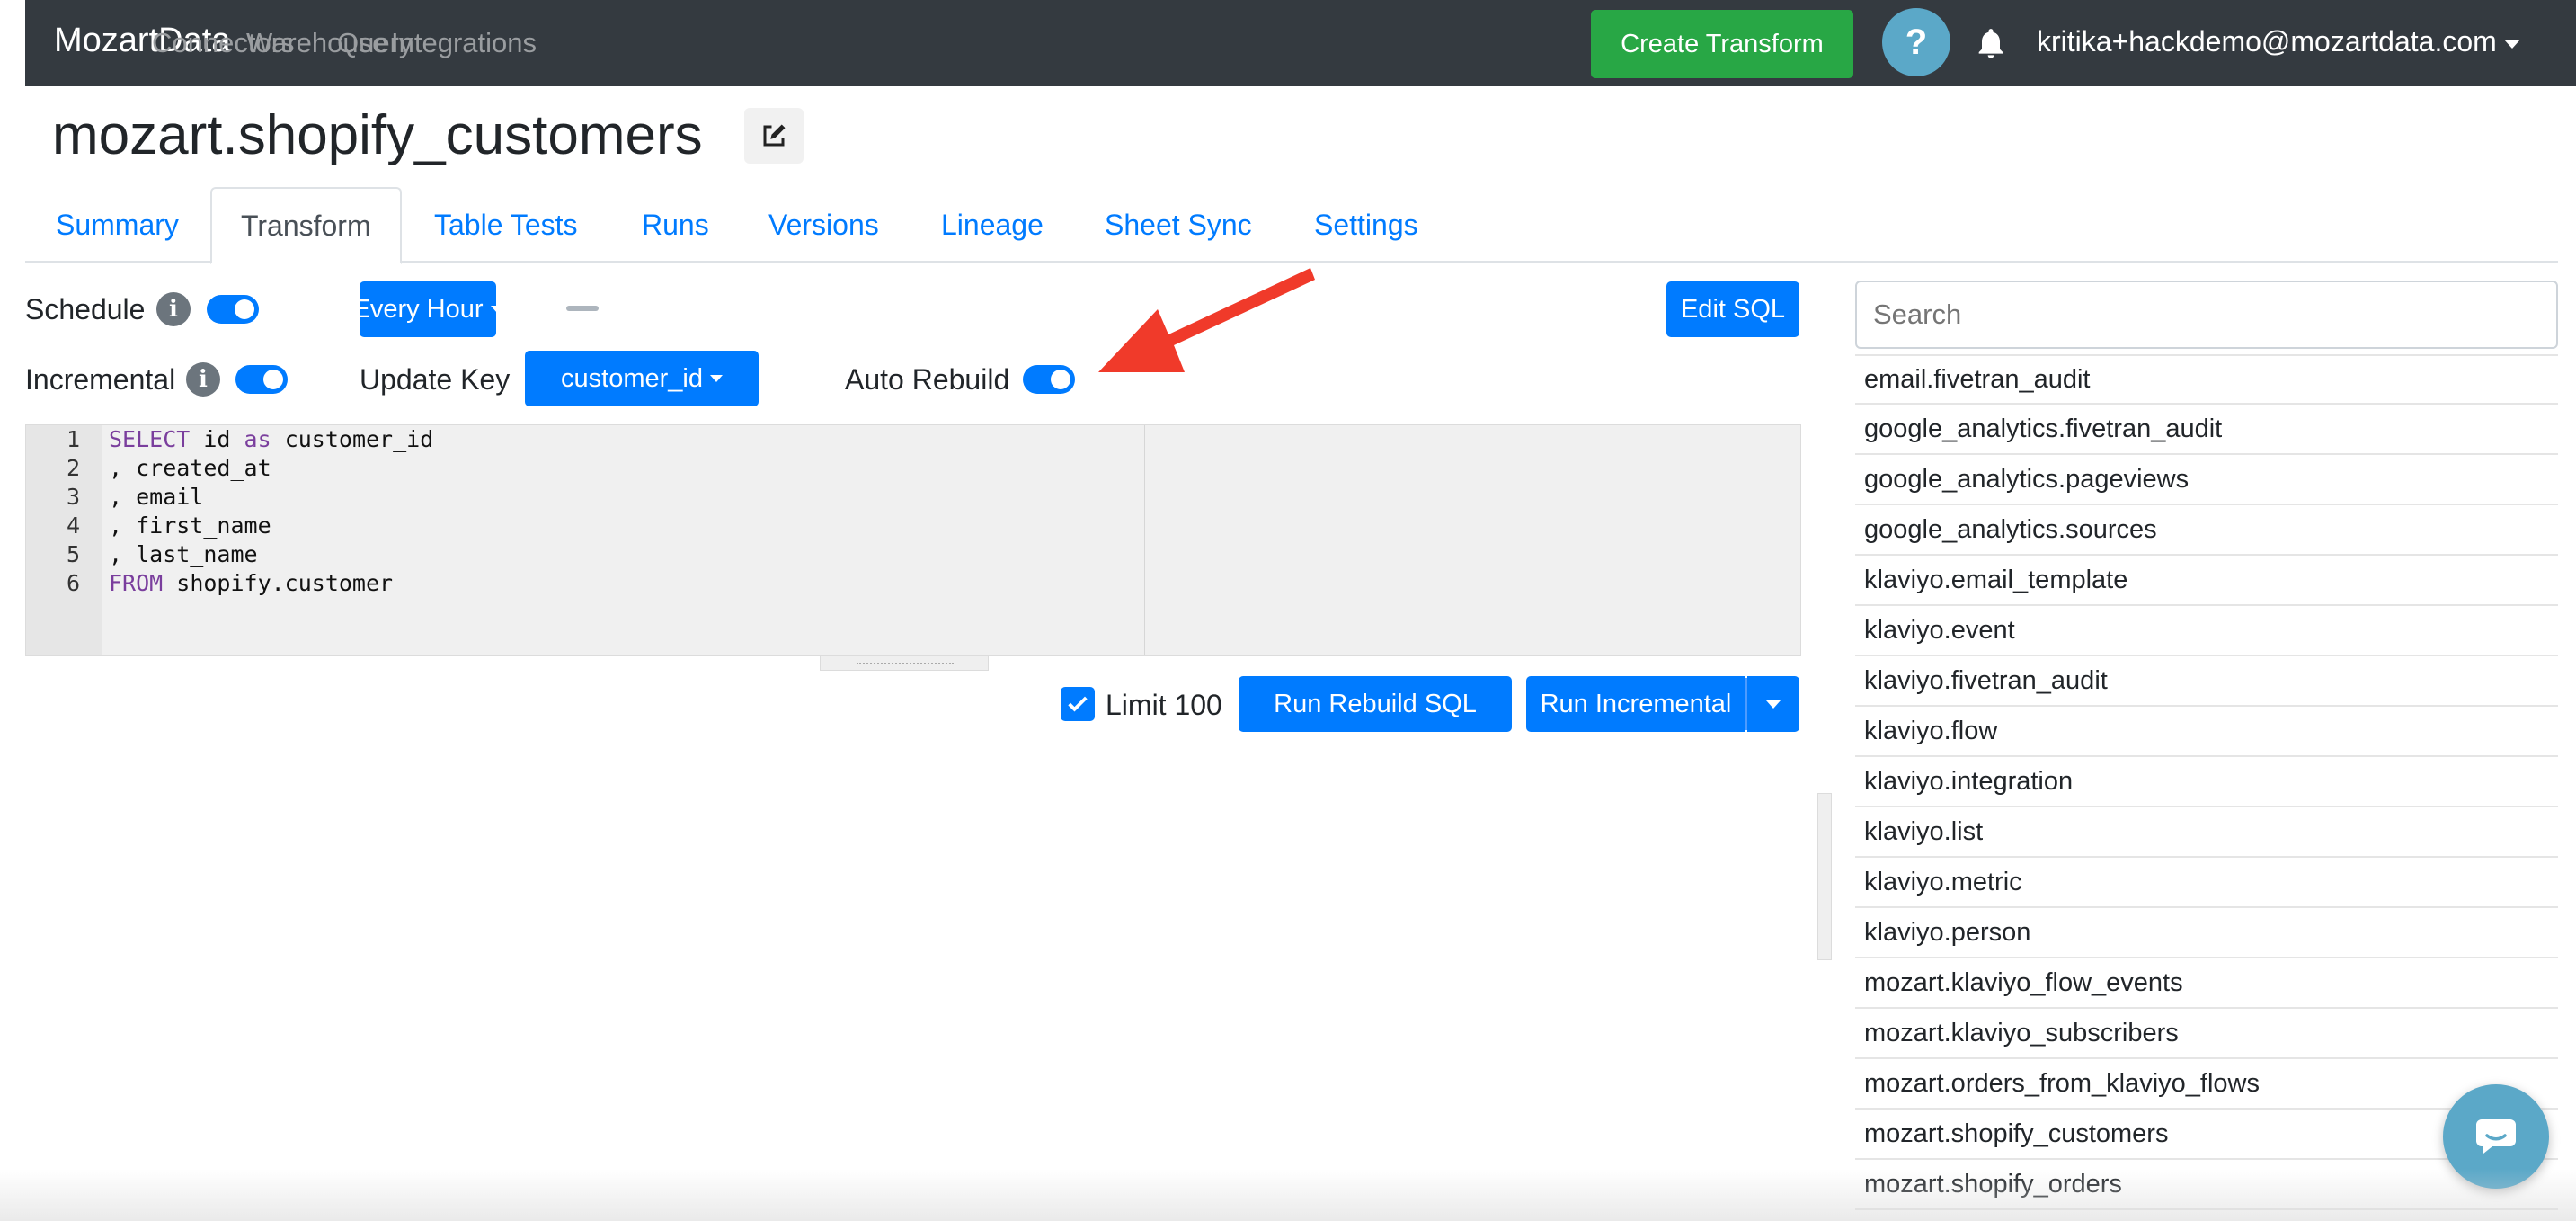 The width and height of the screenshot is (2576, 1221). I want to click on run-incremental-button: Run Incremental, so click(1635, 704).